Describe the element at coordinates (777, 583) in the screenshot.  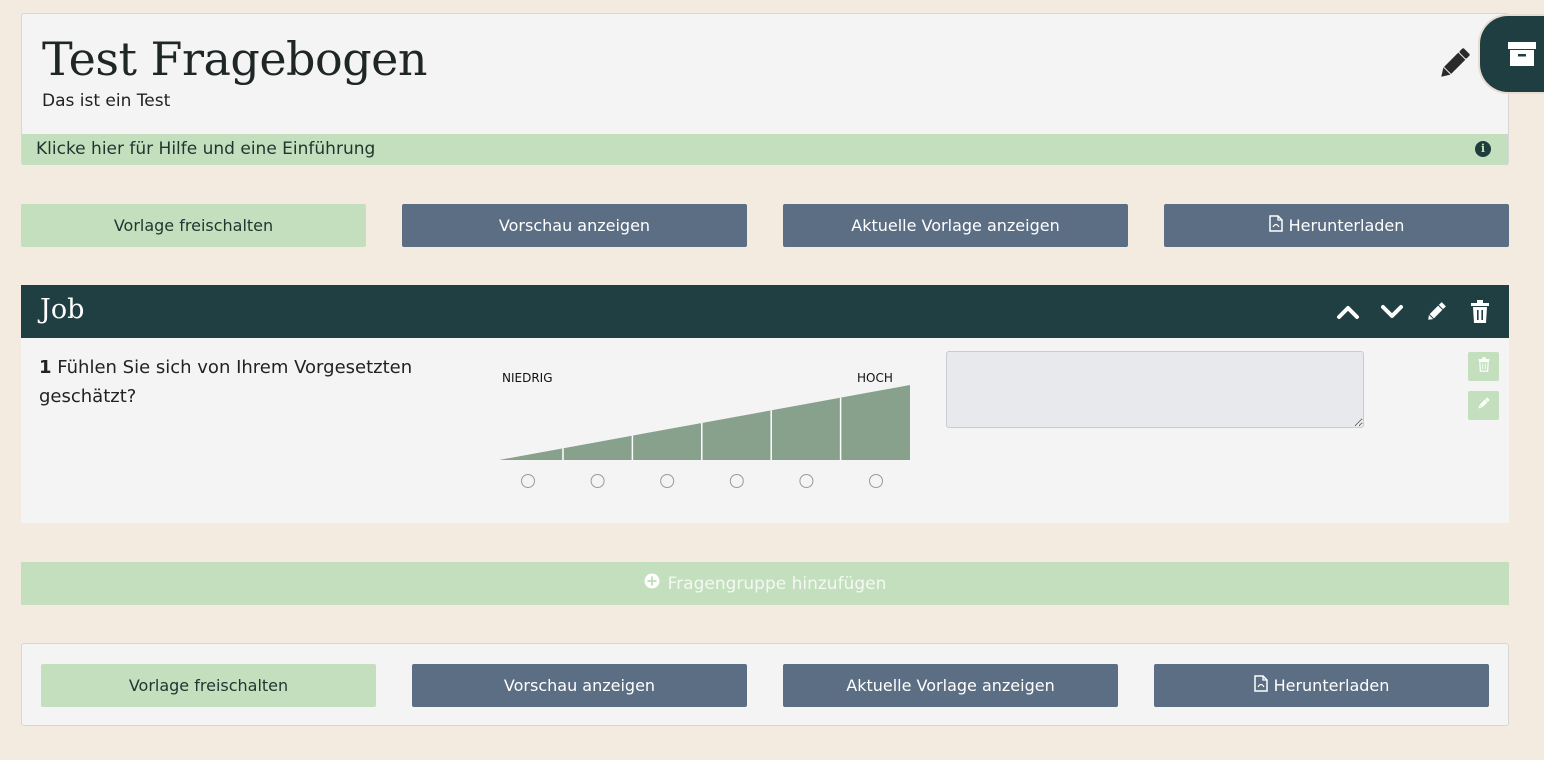
I see `add-question-group-label: Fragengruppe hinzufügen` at that location.